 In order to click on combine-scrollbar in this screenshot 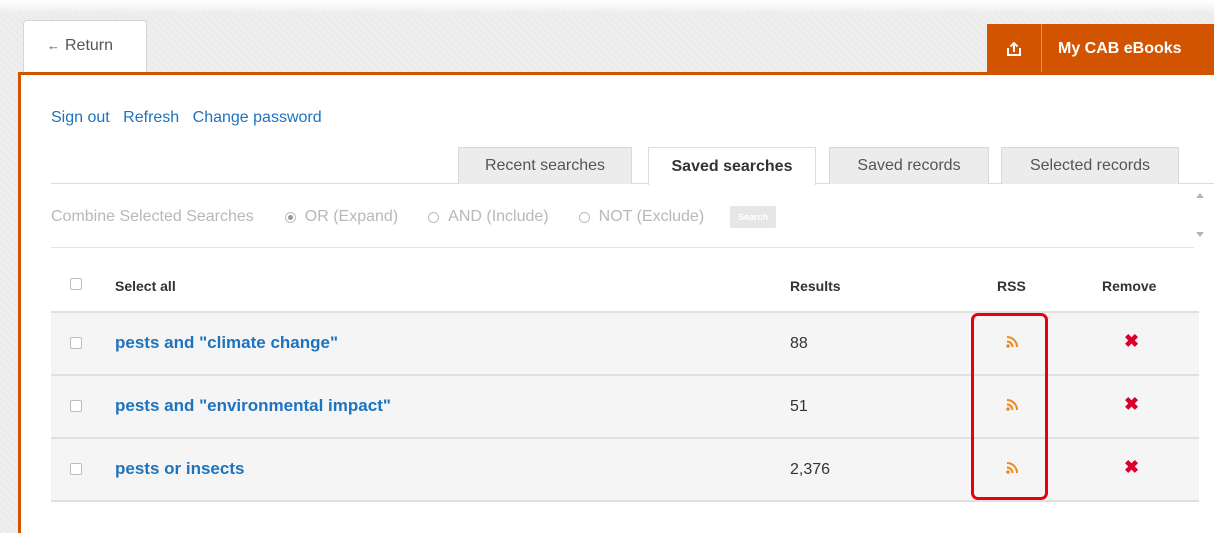, I will do `click(1200, 214)`.